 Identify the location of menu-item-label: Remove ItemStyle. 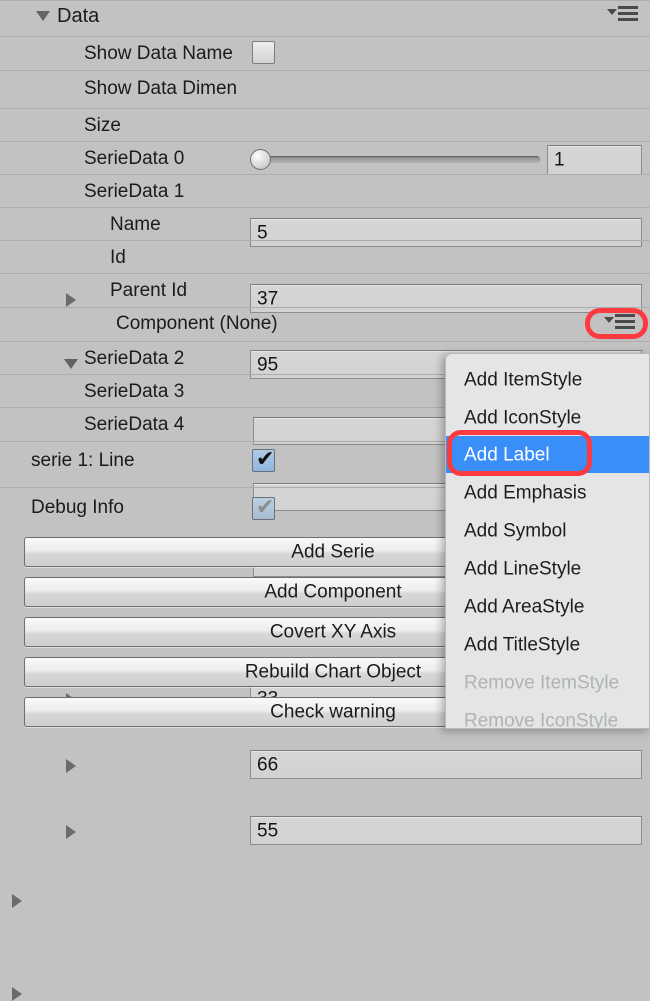
(542, 682).